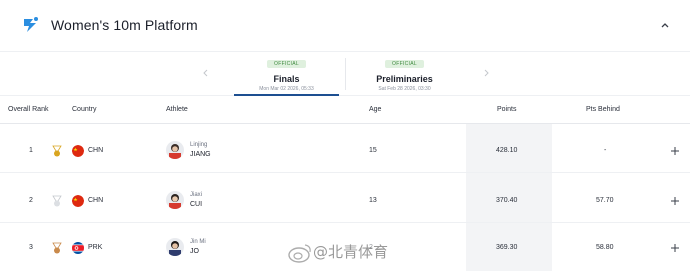 The height and width of the screenshot is (271, 690). Describe the element at coordinates (198, 242) in the screenshot. I see `athlete-first-name: Jin Mi` at that location.